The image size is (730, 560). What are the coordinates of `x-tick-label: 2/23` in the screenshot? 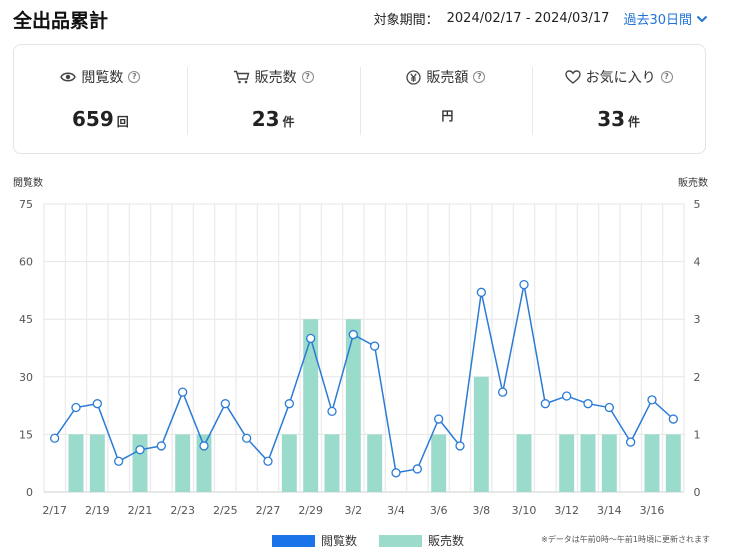 It's located at (182, 510).